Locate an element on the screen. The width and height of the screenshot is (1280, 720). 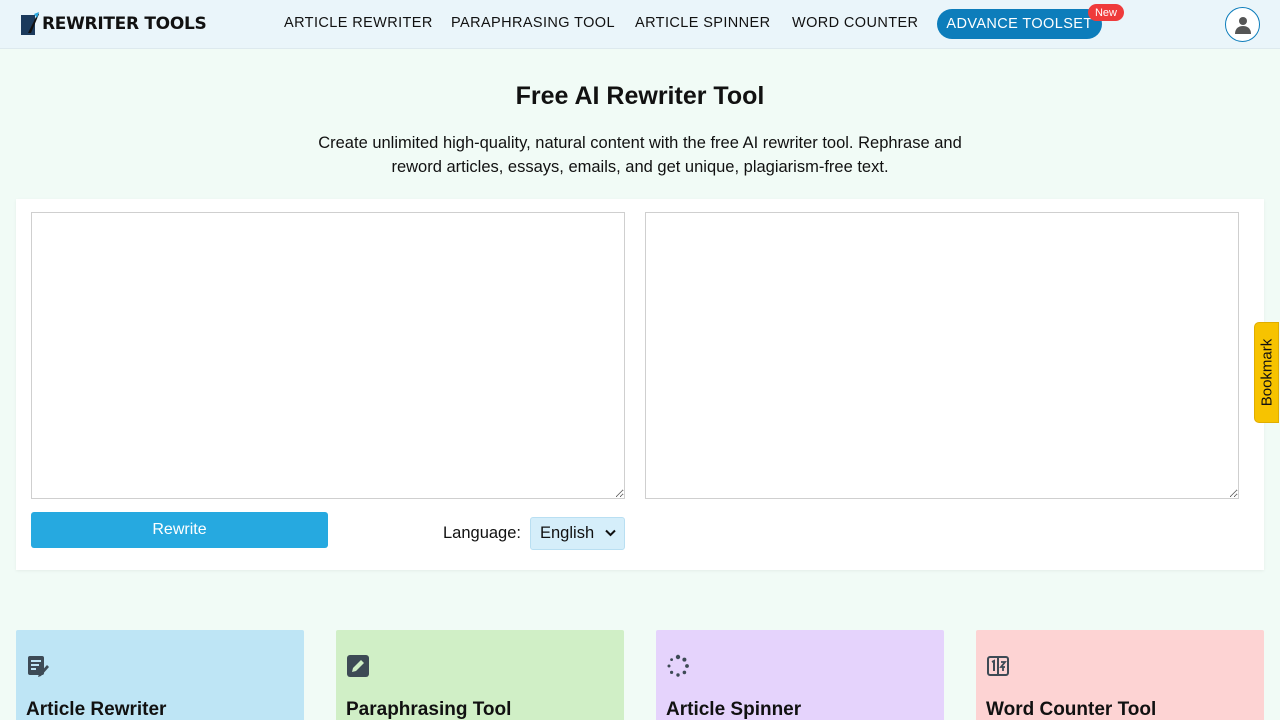
card-paraphrasing-tool: Paraphrasing Tool is located at coordinates (480, 675).